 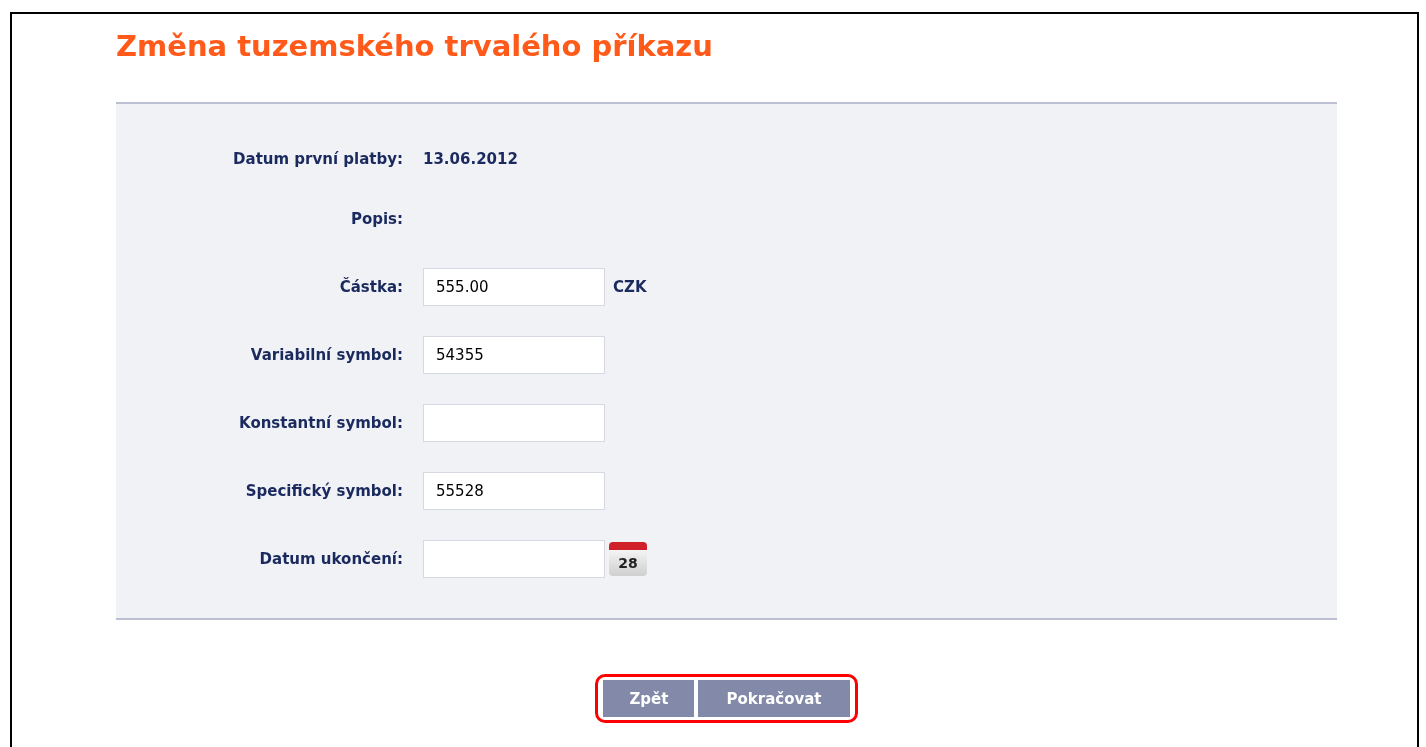 What do you see at coordinates (514, 287) in the screenshot?
I see `input-field: 555.00` at bounding box center [514, 287].